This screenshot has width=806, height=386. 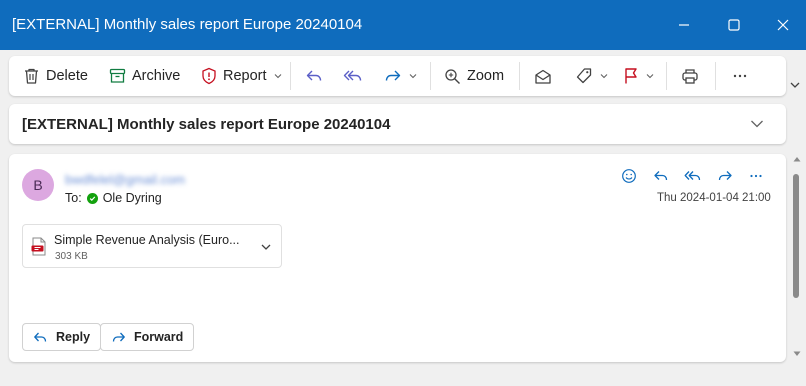 What do you see at coordinates (245, 76) in the screenshot?
I see `report-label: Report` at bounding box center [245, 76].